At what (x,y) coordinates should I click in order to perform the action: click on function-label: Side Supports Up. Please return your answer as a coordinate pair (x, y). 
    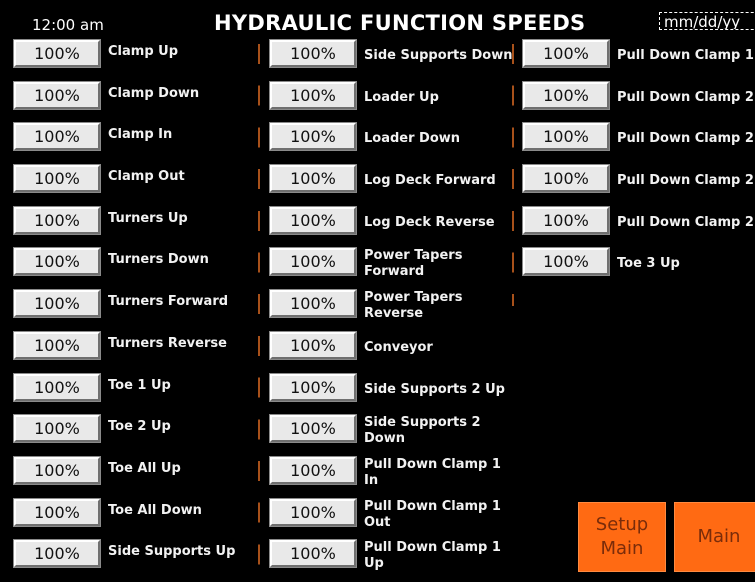
    Looking at the image, I should click on (172, 552).